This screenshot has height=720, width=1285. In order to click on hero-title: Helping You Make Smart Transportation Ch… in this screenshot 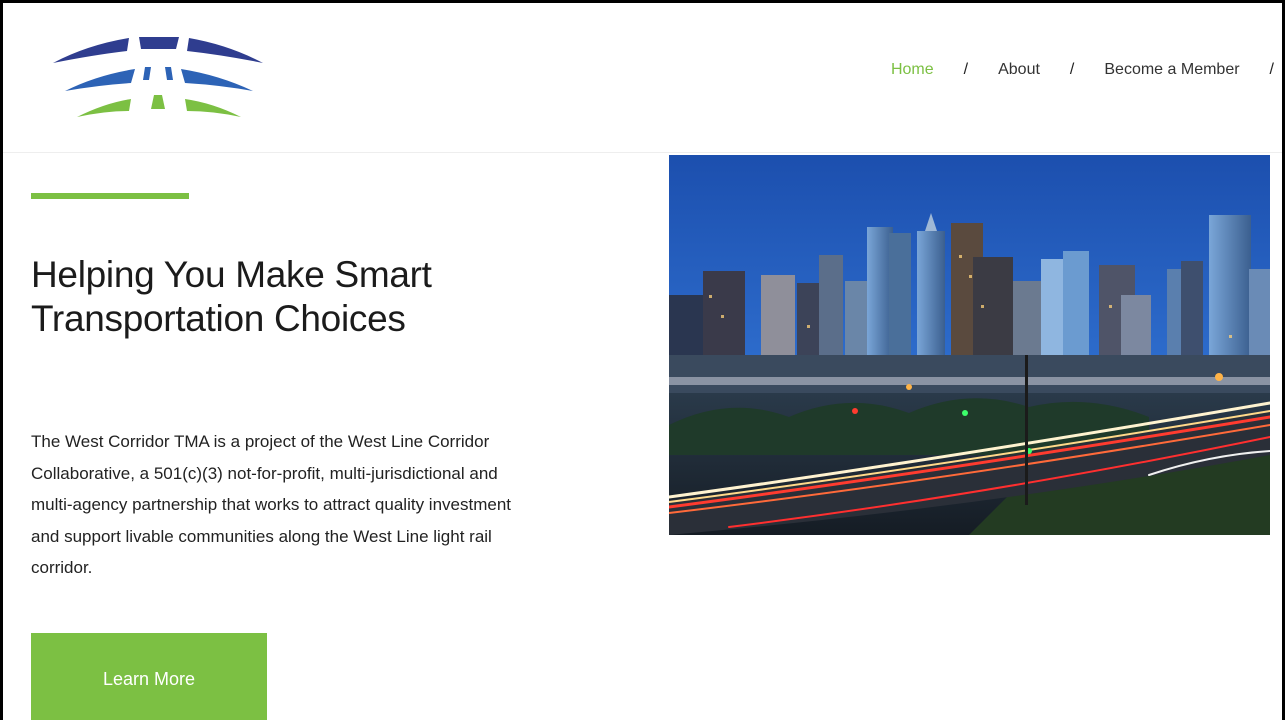, I will do `click(311, 297)`.